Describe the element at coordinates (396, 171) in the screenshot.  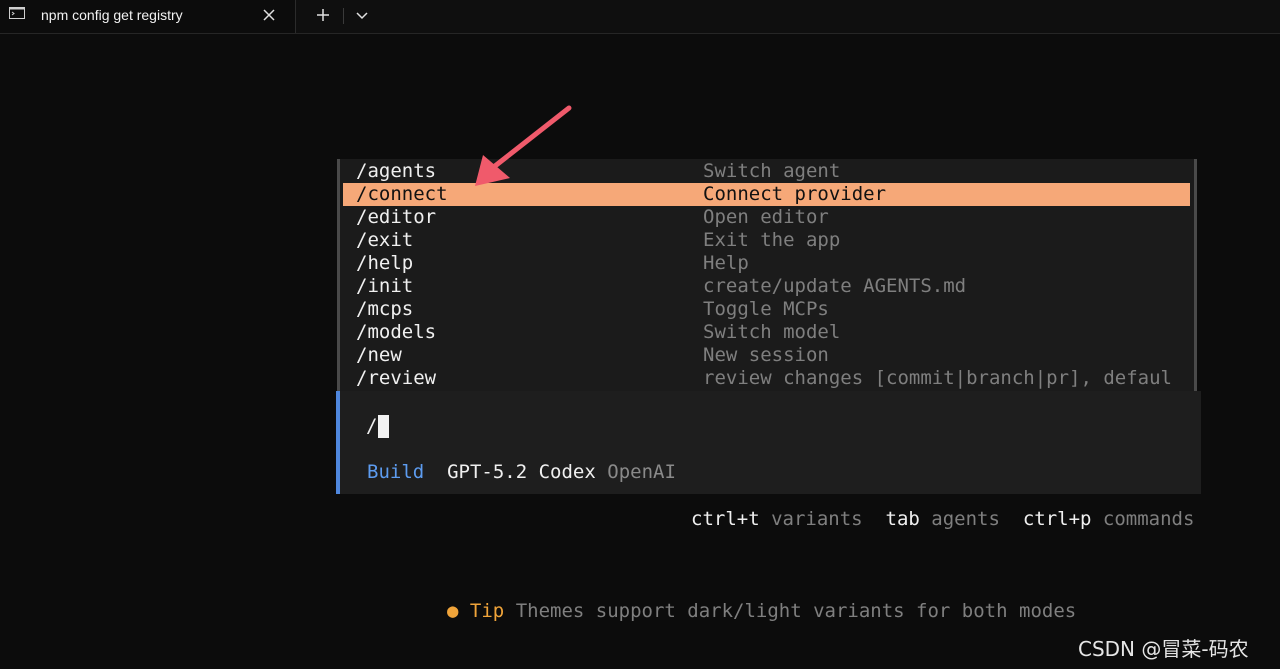
I see `command-name: /agents` at that location.